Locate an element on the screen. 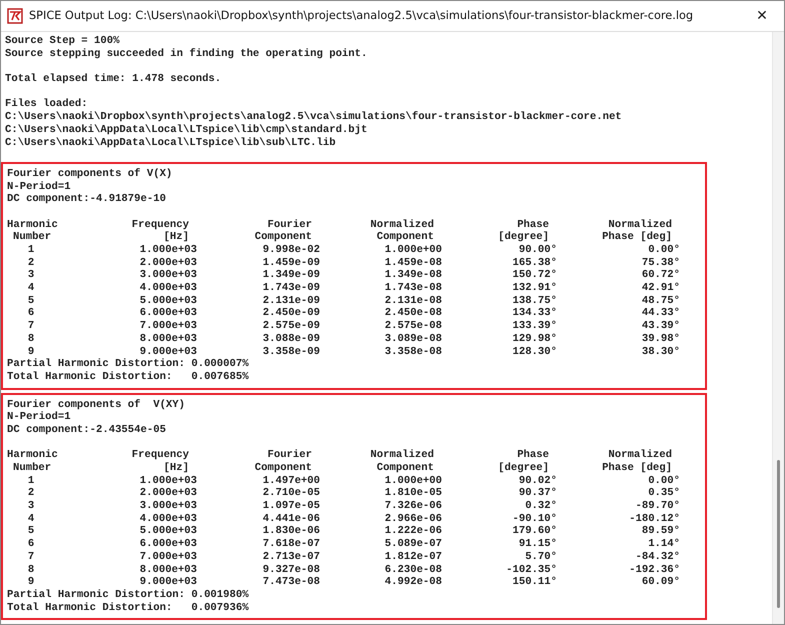 Image resolution: width=785 pixels, height=625 pixels. table-cell-text: -84.32° is located at coordinates (657, 557).